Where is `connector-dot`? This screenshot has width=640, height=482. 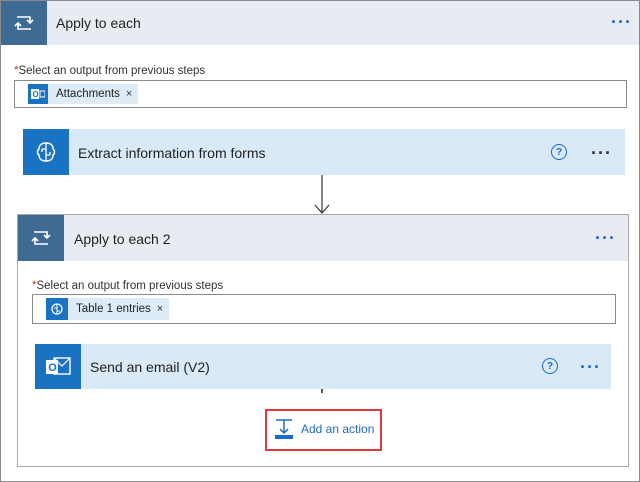
connector-dot is located at coordinates (322, 391).